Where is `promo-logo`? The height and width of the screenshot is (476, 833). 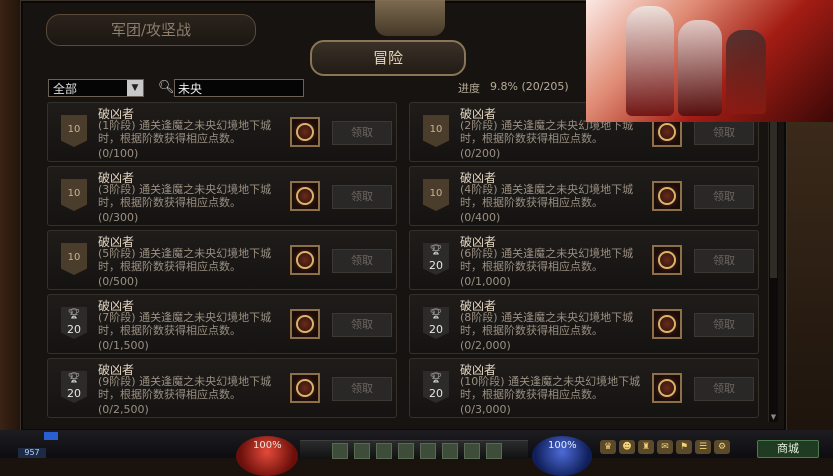
promo-logo is located at coordinates (804, 15).